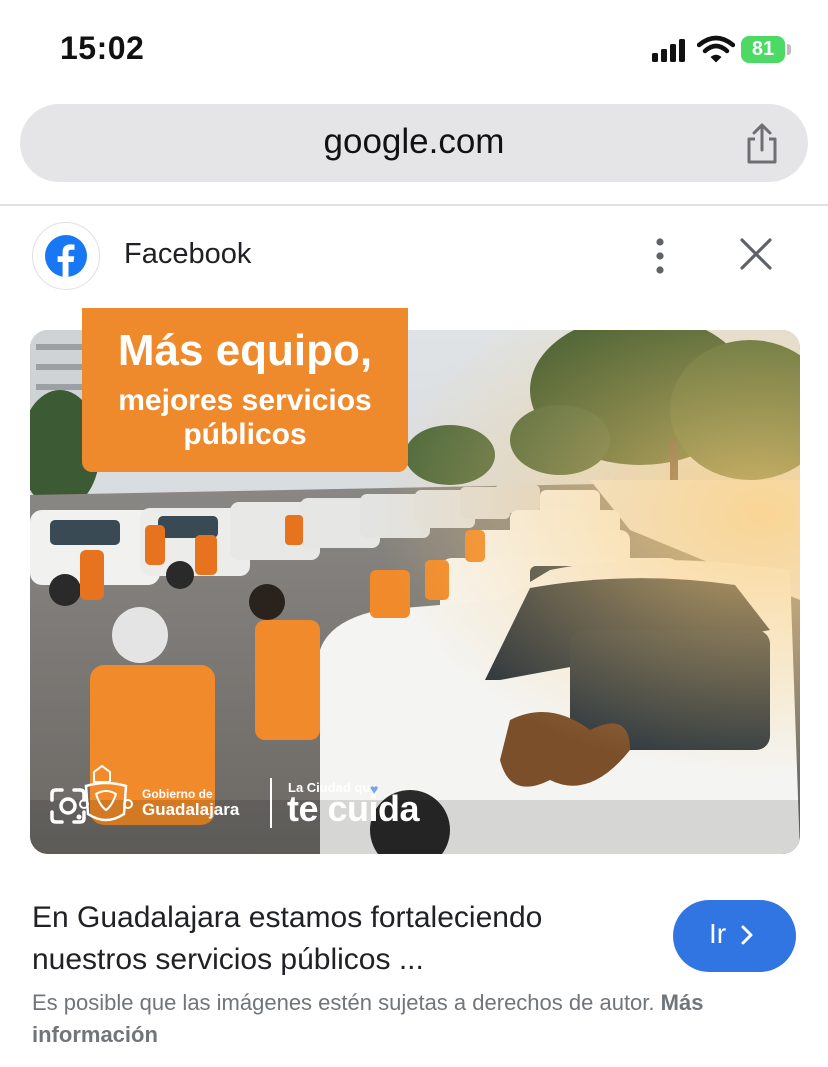 The width and height of the screenshot is (828, 1067). I want to click on signal-icon, so click(671, 50).